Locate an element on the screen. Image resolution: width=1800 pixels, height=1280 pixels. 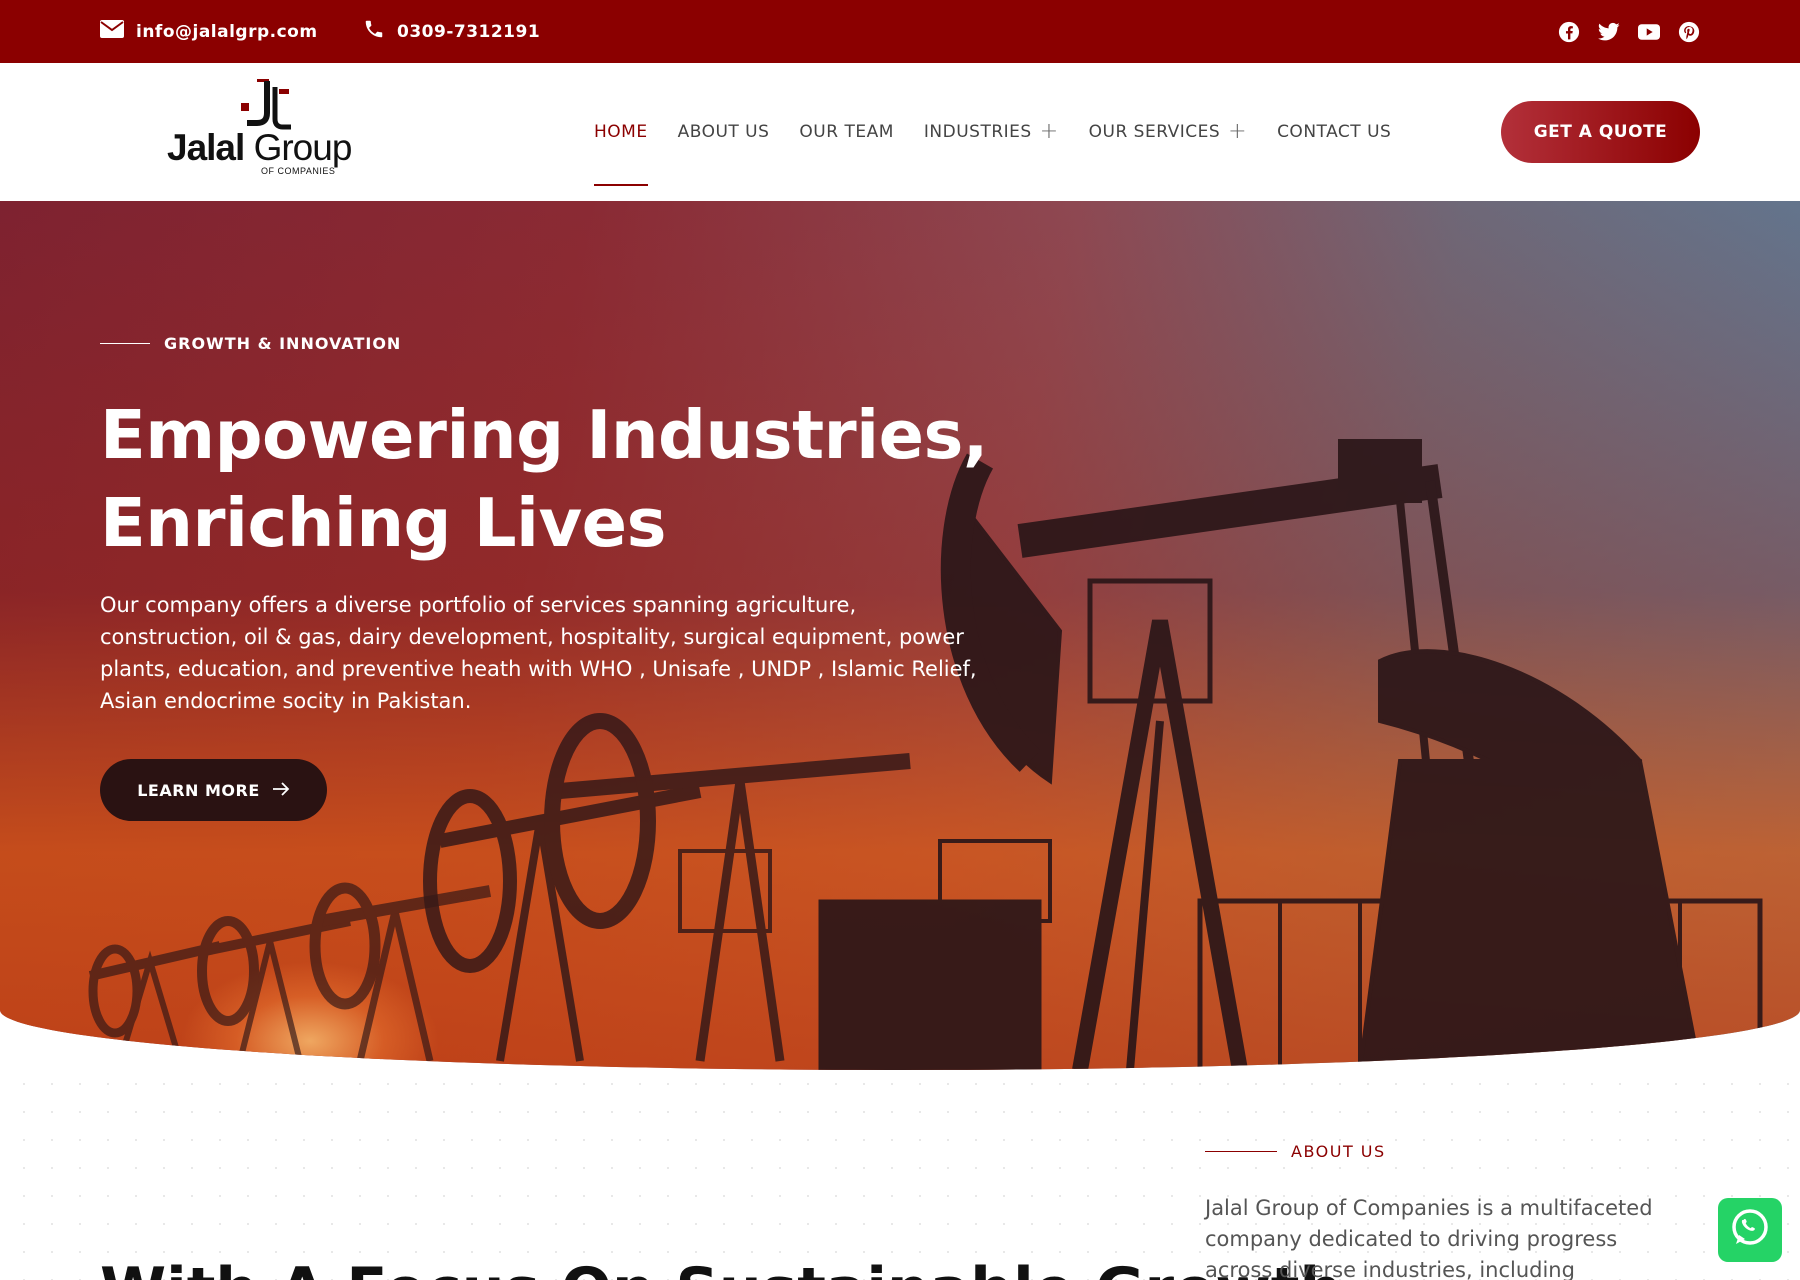
hero-title-line1: Empowering Industries, is located at coordinates (544, 435).